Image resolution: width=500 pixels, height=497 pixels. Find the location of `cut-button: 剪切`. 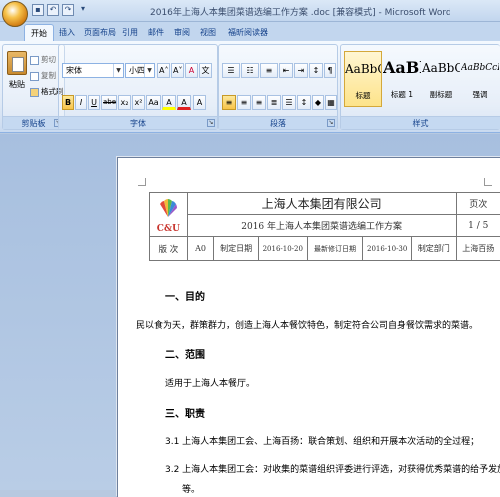

cut-button: 剪切 is located at coordinates (43, 59).